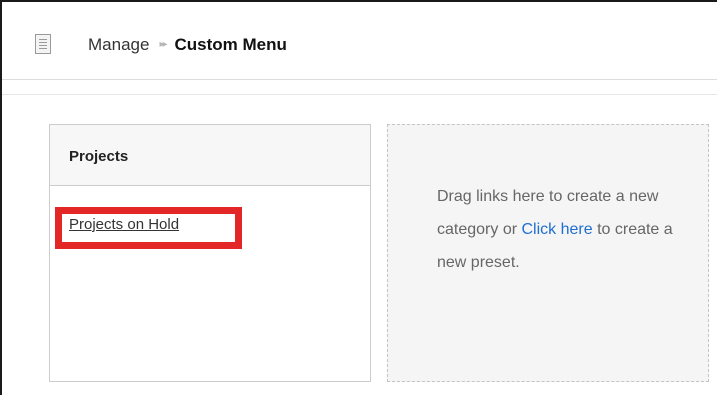  I want to click on category-link-projects-on-hold: Projects on Hold, so click(124, 224).